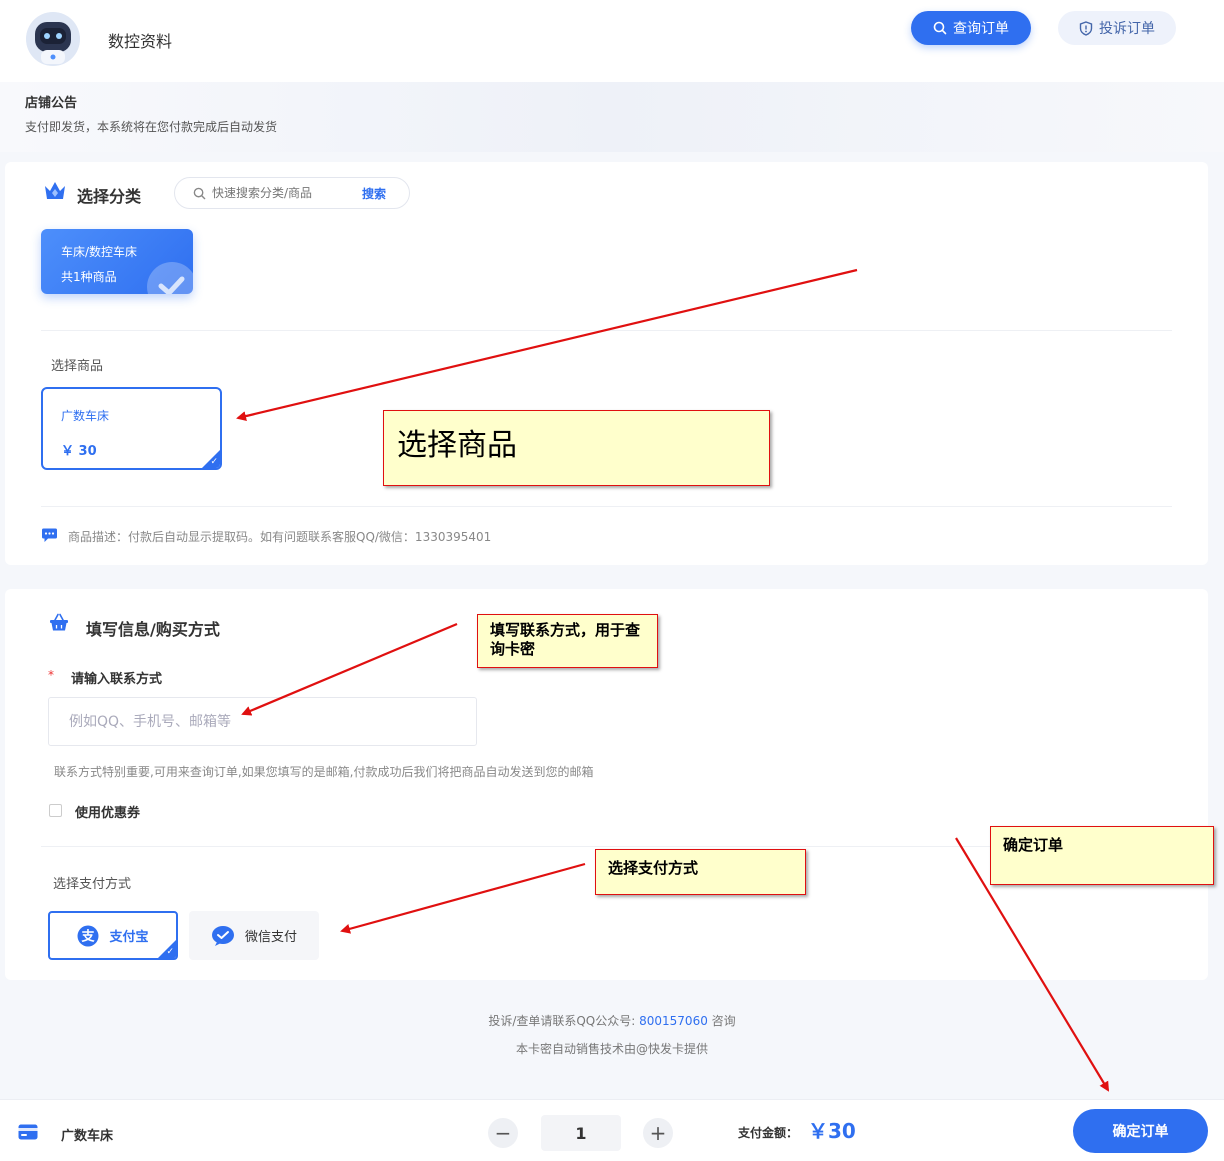 Image resolution: width=1224 pixels, height=1161 pixels. Describe the element at coordinates (99, 252) in the screenshot. I see `category-name: 车床/数控车床` at that location.